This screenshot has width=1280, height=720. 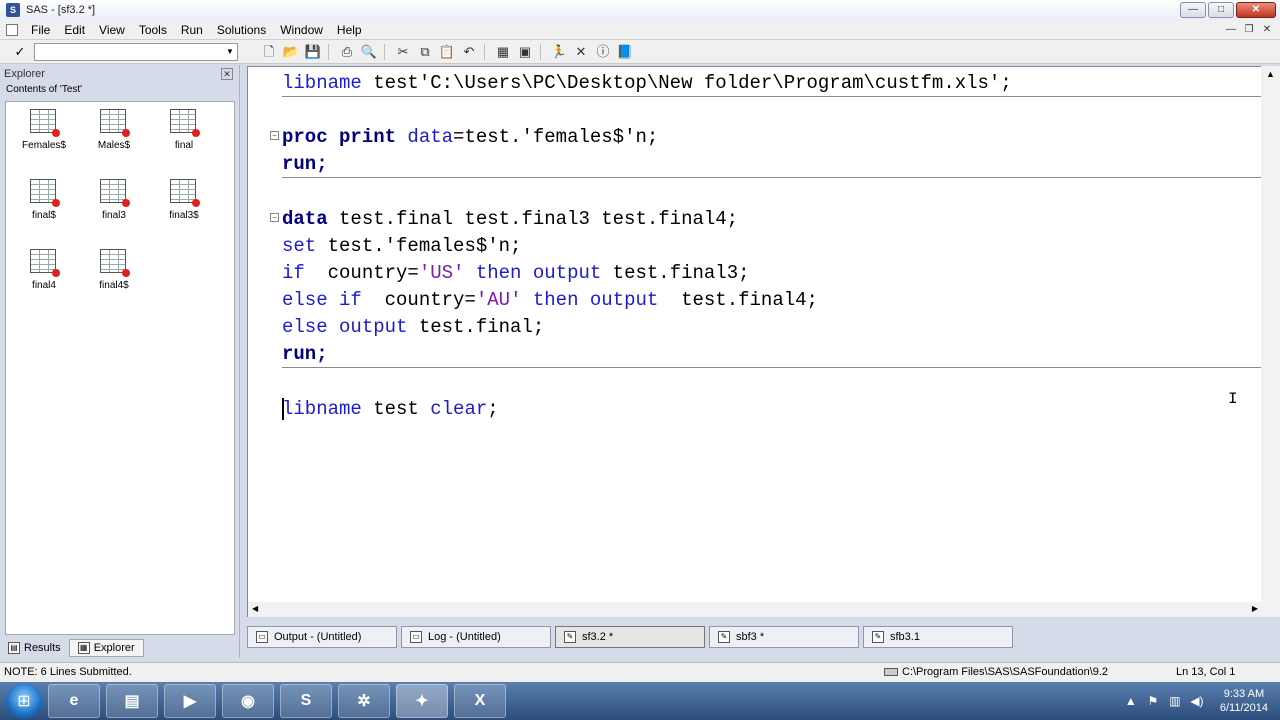 What do you see at coordinates (44, 89) in the screenshot?
I see `explorer-contents-label: Contents of 'Test'` at bounding box center [44, 89].